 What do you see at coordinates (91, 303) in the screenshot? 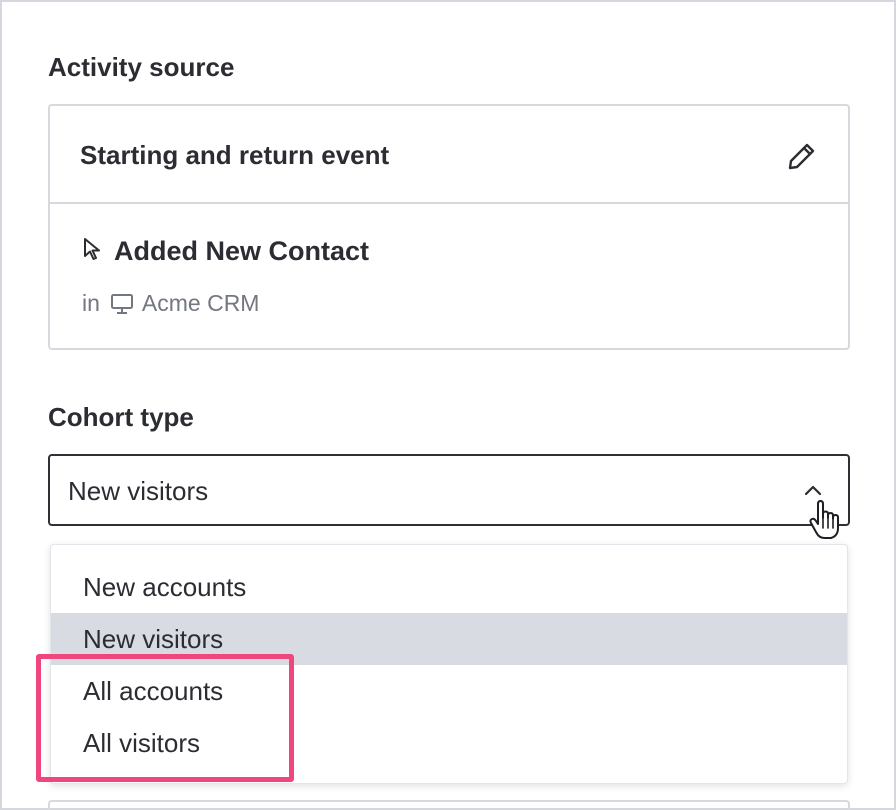
I see `source-prefix: in` at bounding box center [91, 303].